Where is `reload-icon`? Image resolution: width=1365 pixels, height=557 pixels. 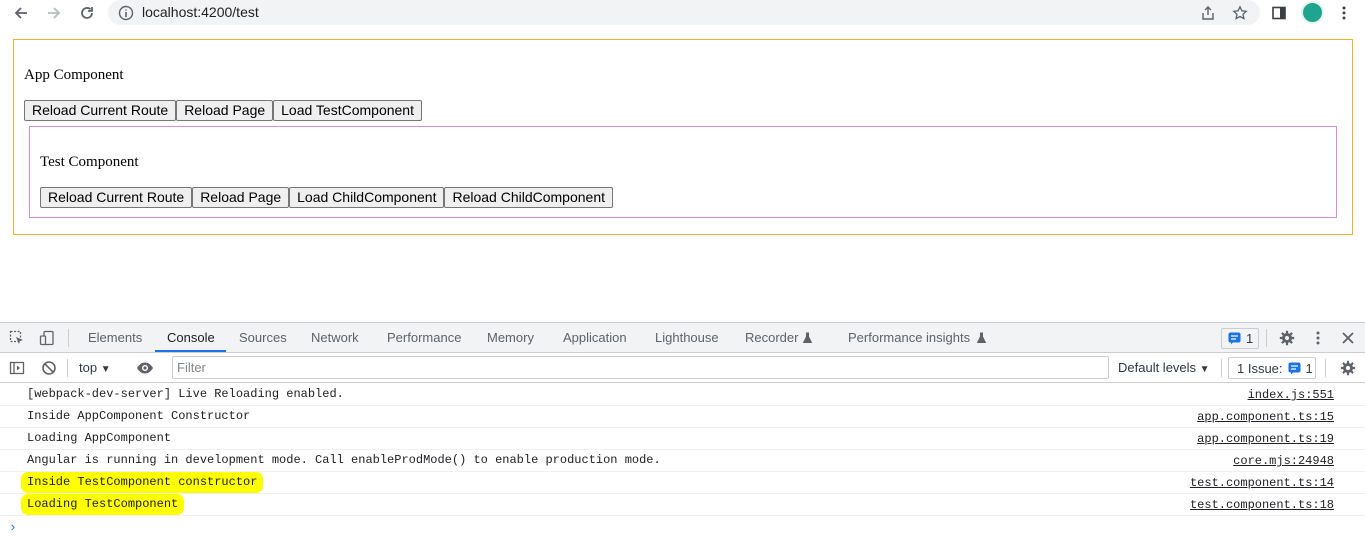 reload-icon is located at coordinates (87, 13).